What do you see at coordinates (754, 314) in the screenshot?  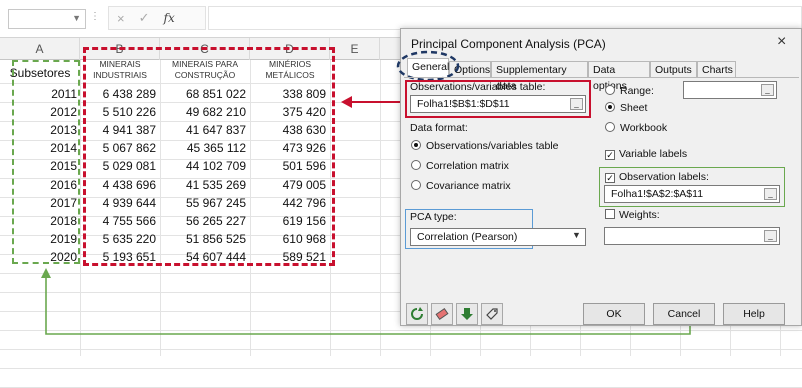 I see `help-button: Help` at bounding box center [754, 314].